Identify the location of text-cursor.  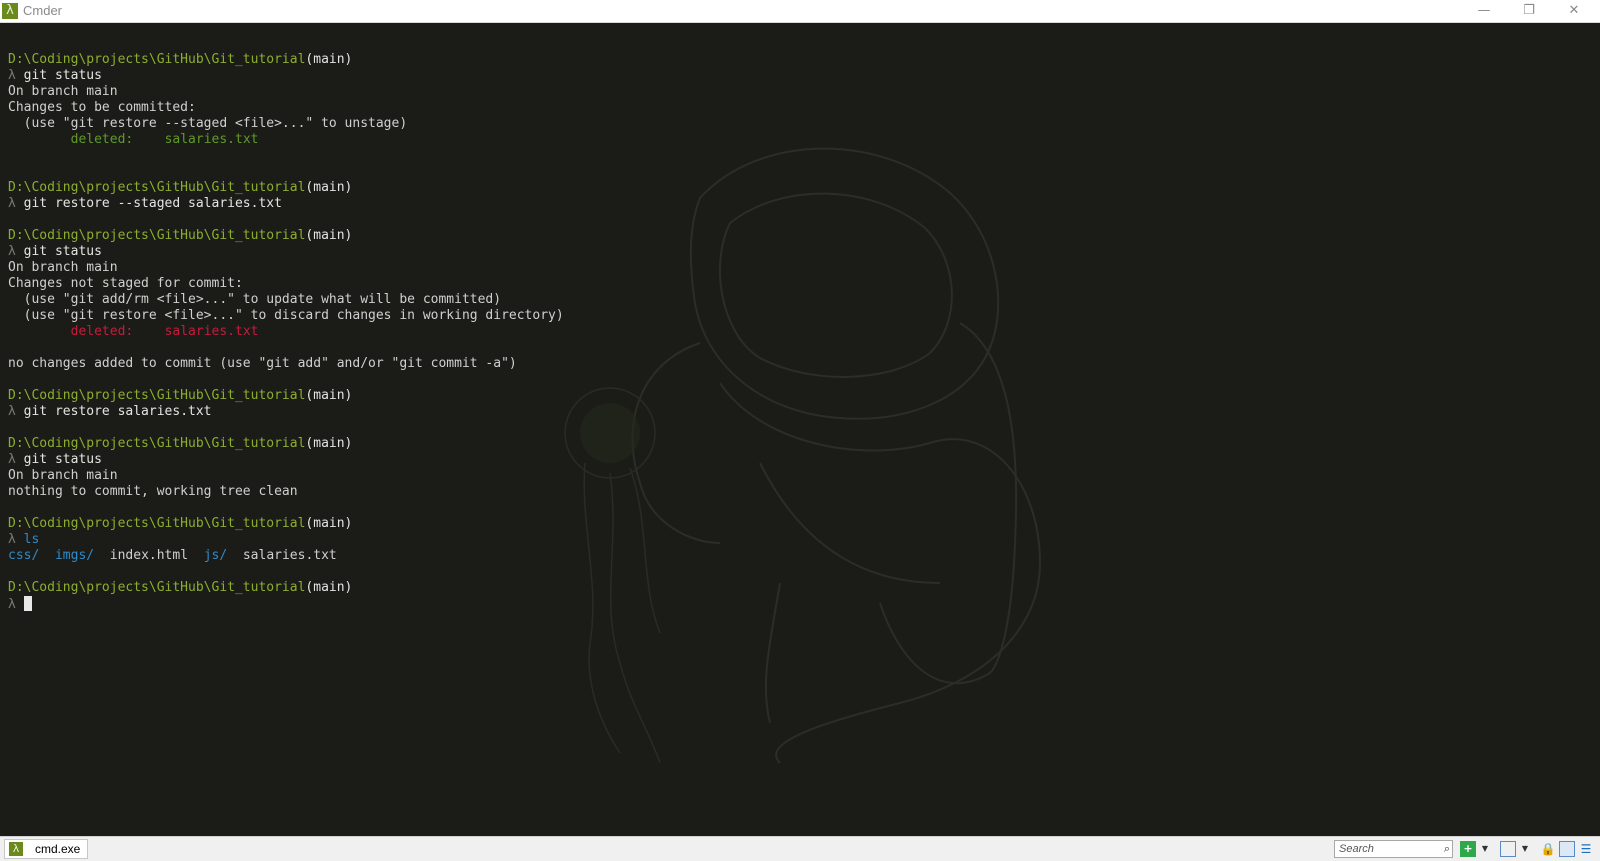
(27, 603).